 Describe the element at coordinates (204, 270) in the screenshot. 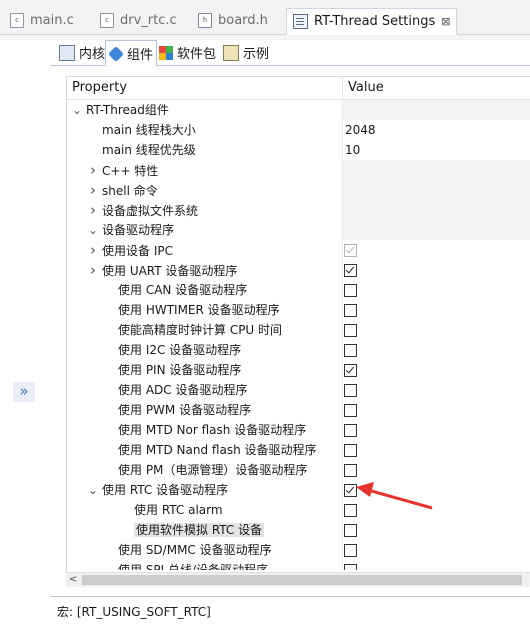

I see `property-cell: › 使用 UART 设备驱动程序` at that location.